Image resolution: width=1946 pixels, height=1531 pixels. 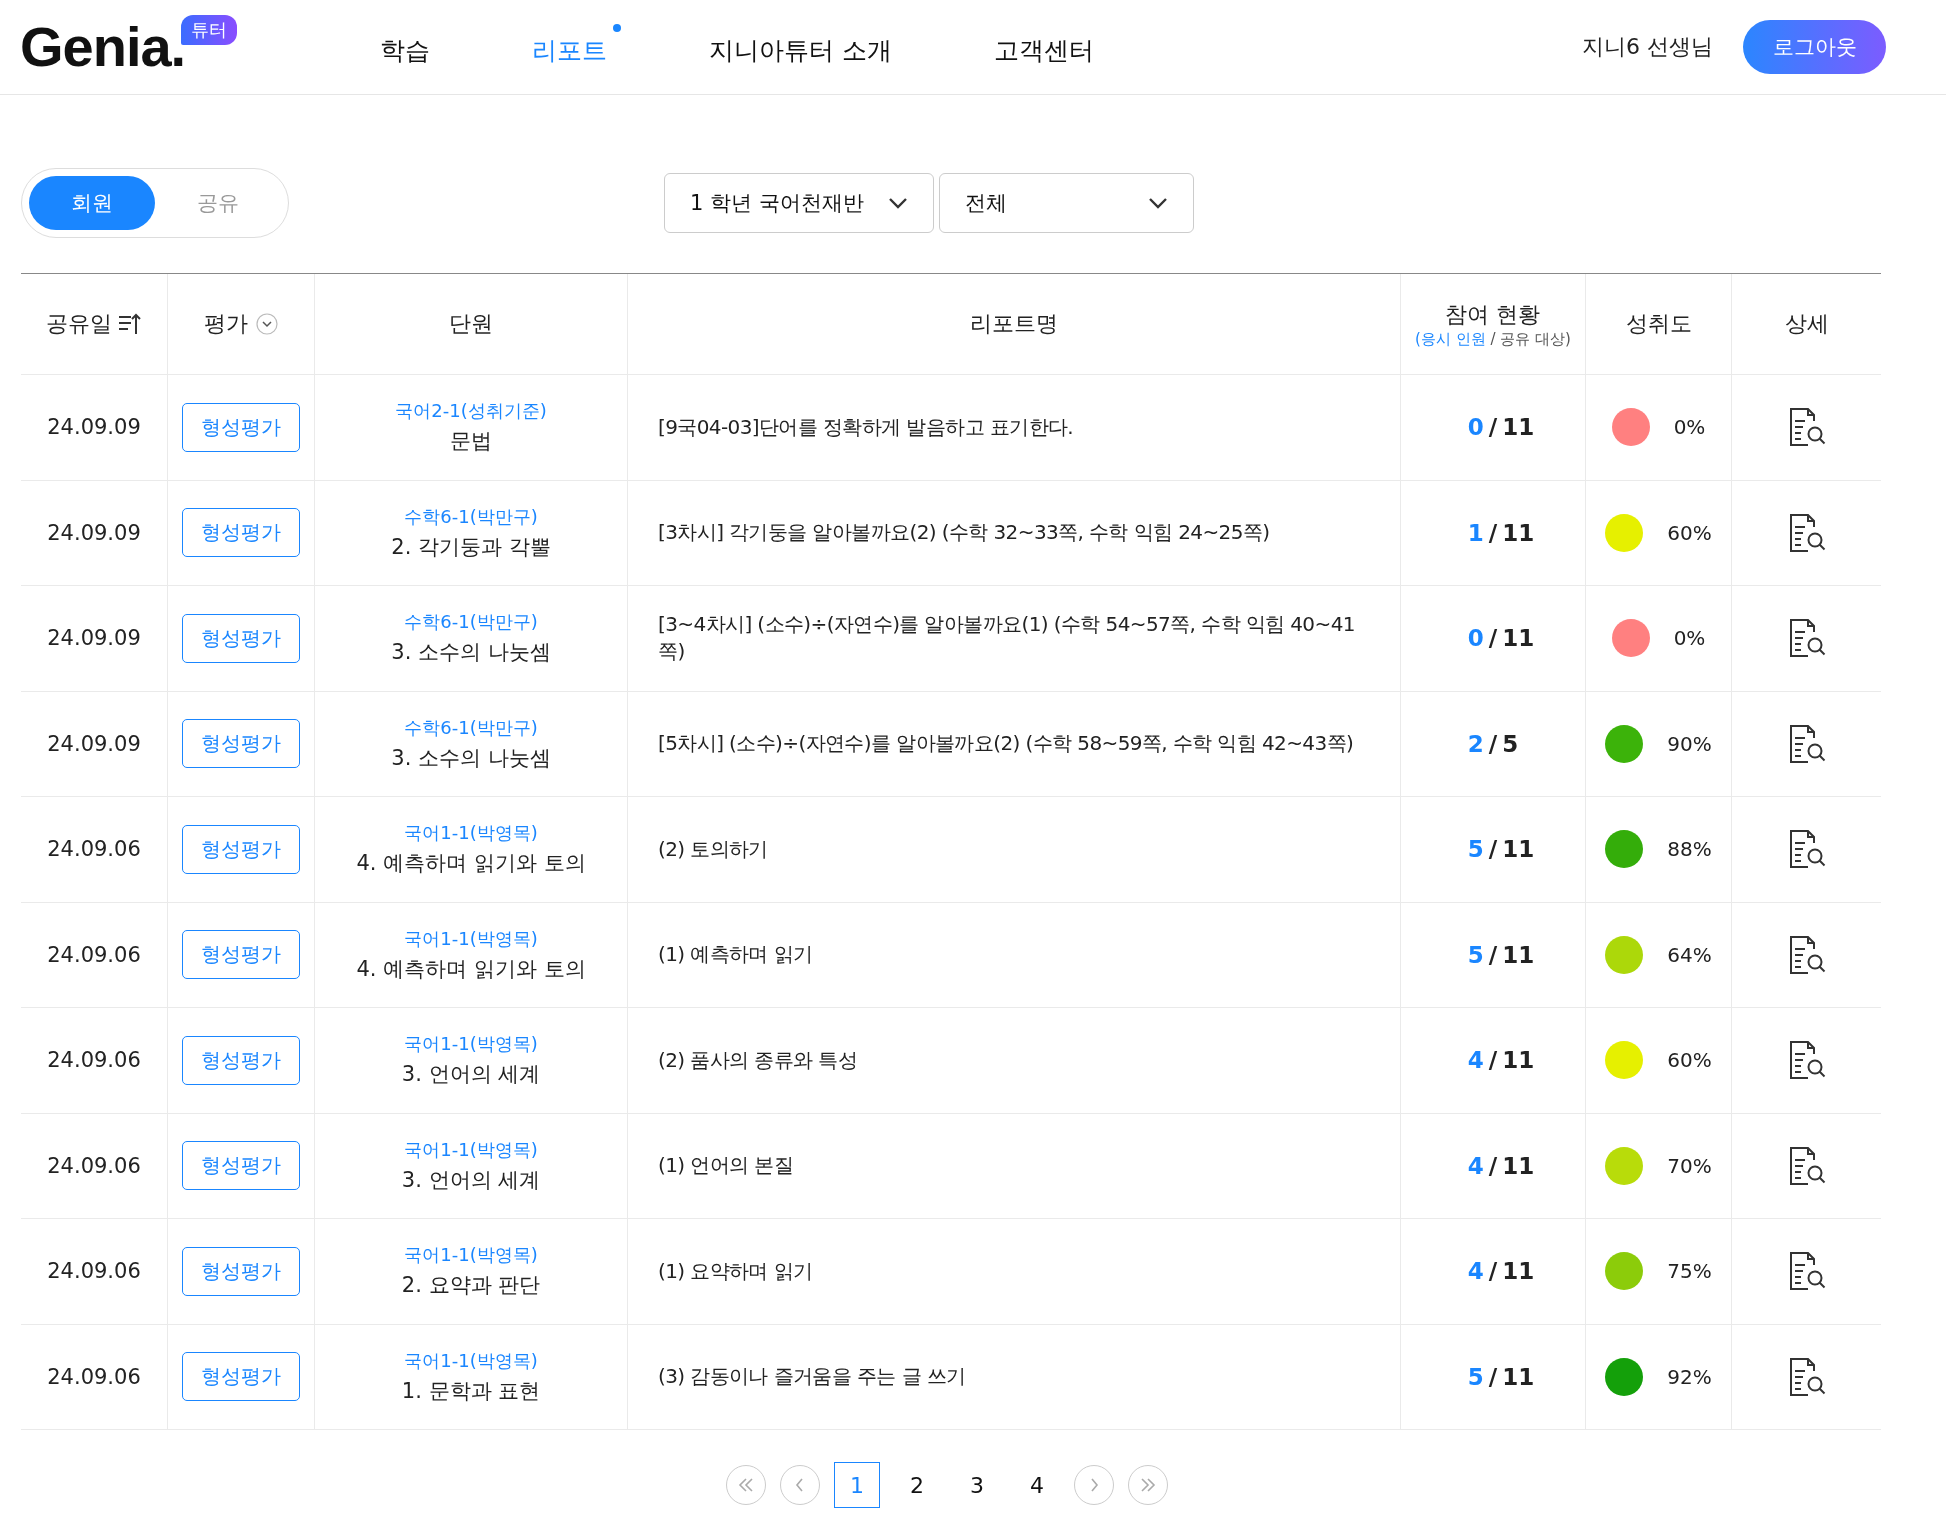 What do you see at coordinates (812, 1377) in the screenshot?
I see `report-title: (3) 감동이나 즐거움을 주는 글 쓰기` at bounding box center [812, 1377].